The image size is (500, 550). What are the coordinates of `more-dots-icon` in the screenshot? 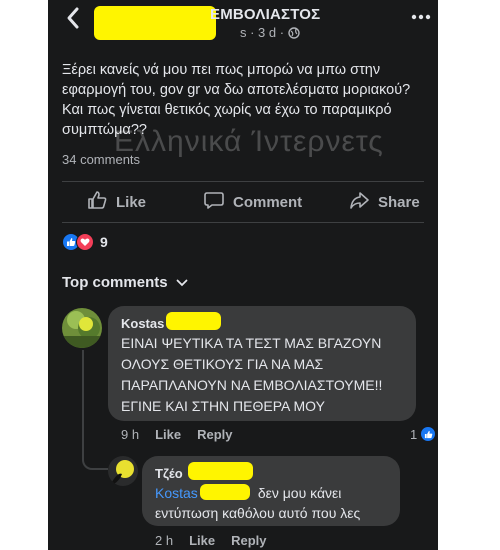 It's located at (421, 19).